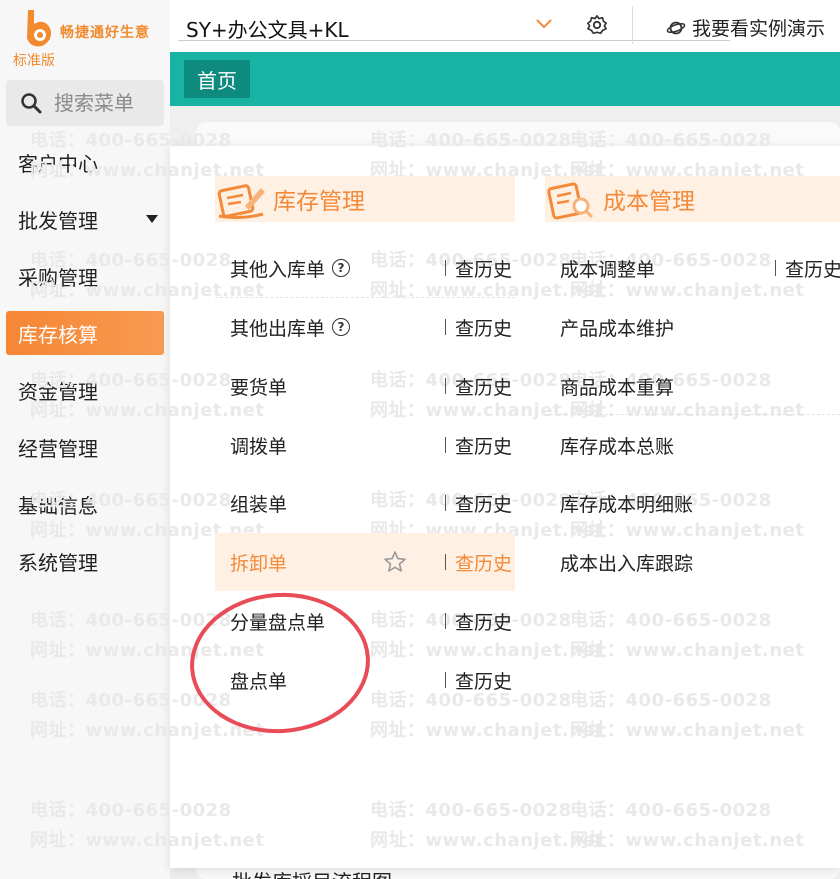  What do you see at coordinates (109, 103) in the screenshot?
I see `search-input` at bounding box center [109, 103].